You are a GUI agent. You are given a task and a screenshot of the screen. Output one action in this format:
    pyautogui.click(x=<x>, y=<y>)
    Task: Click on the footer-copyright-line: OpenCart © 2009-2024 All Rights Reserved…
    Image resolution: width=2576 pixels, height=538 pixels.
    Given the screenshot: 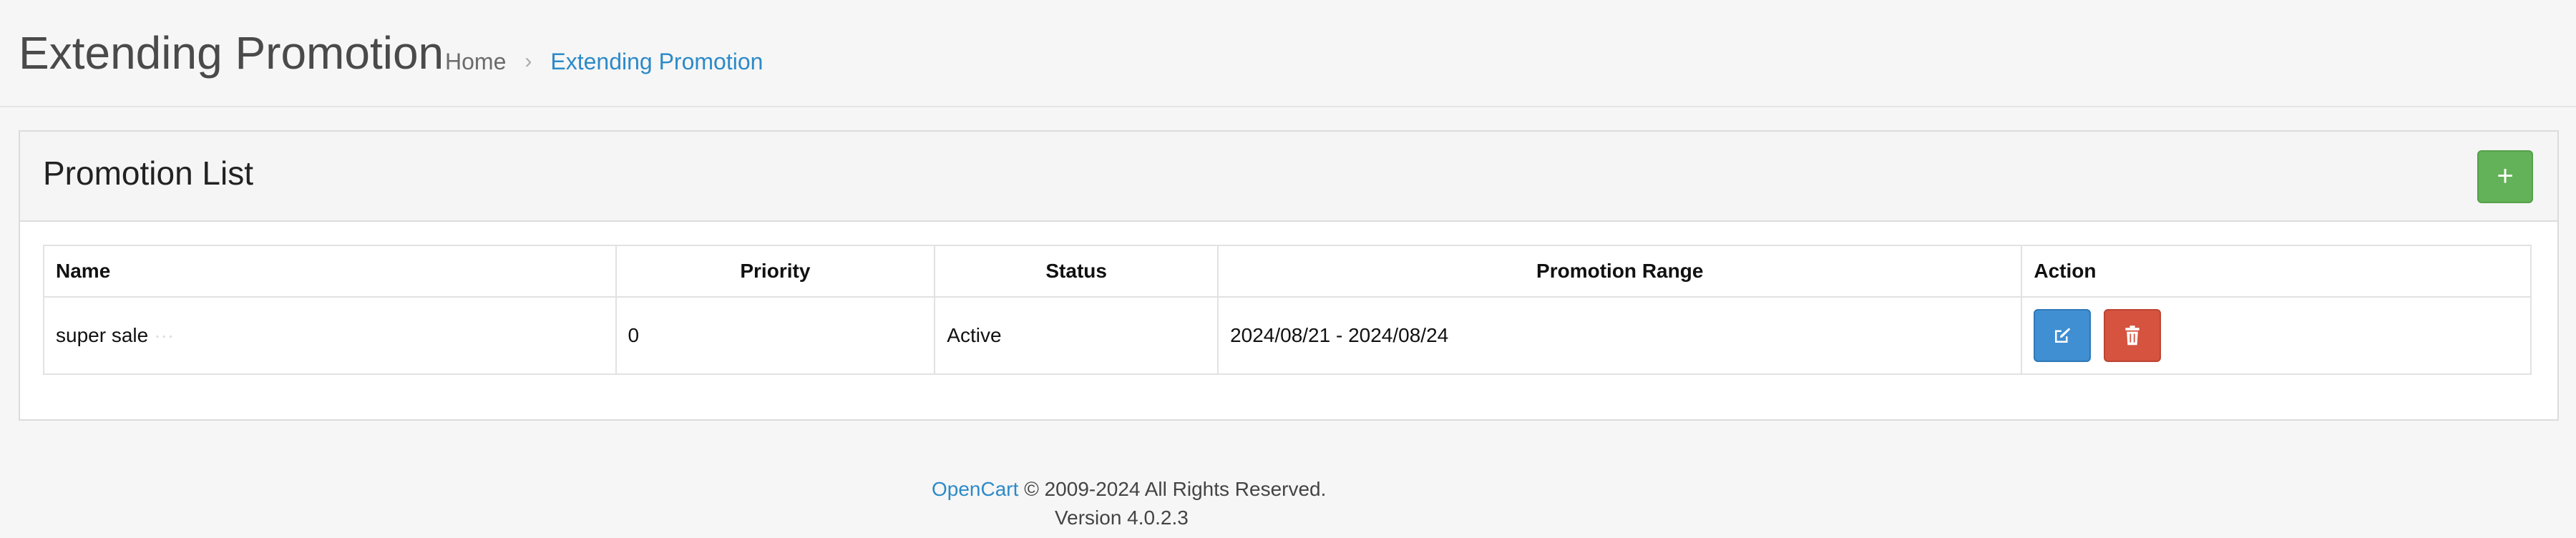 What is the action you would take?
    pyautogui.click(x=1129, y=490)
    